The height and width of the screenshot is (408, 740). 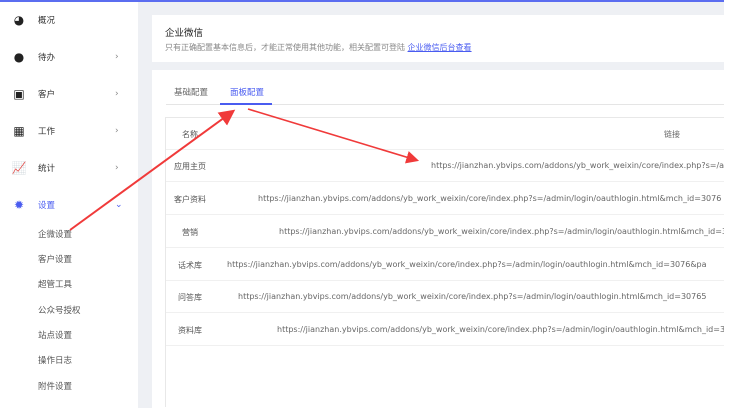 I want to click on header-name: 名称, so click(x=190, y=134).